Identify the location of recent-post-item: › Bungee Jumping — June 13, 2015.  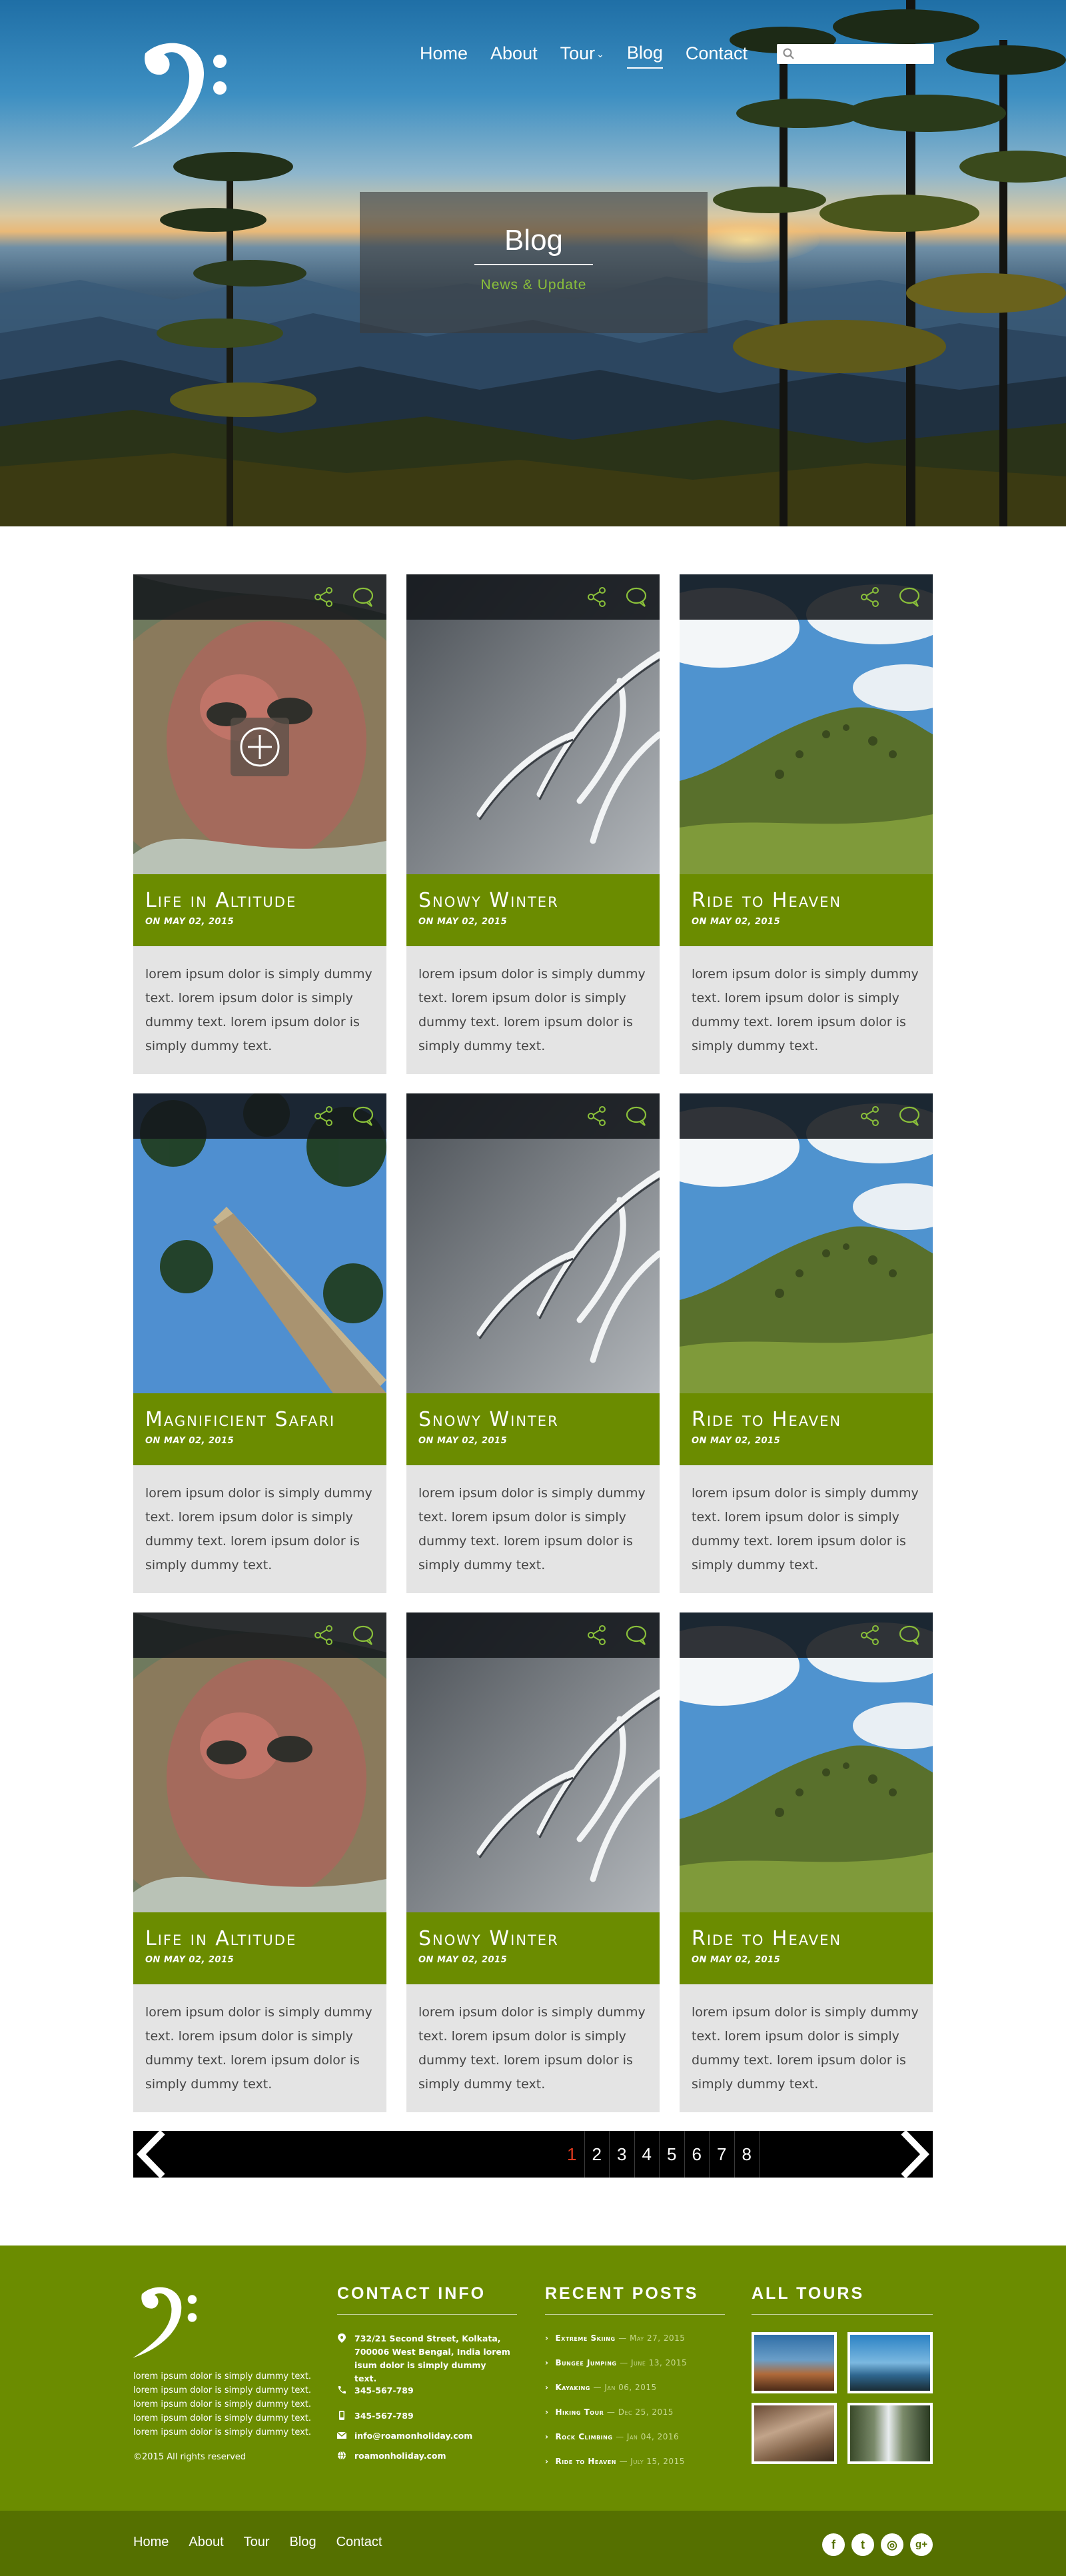
(616, 2363).